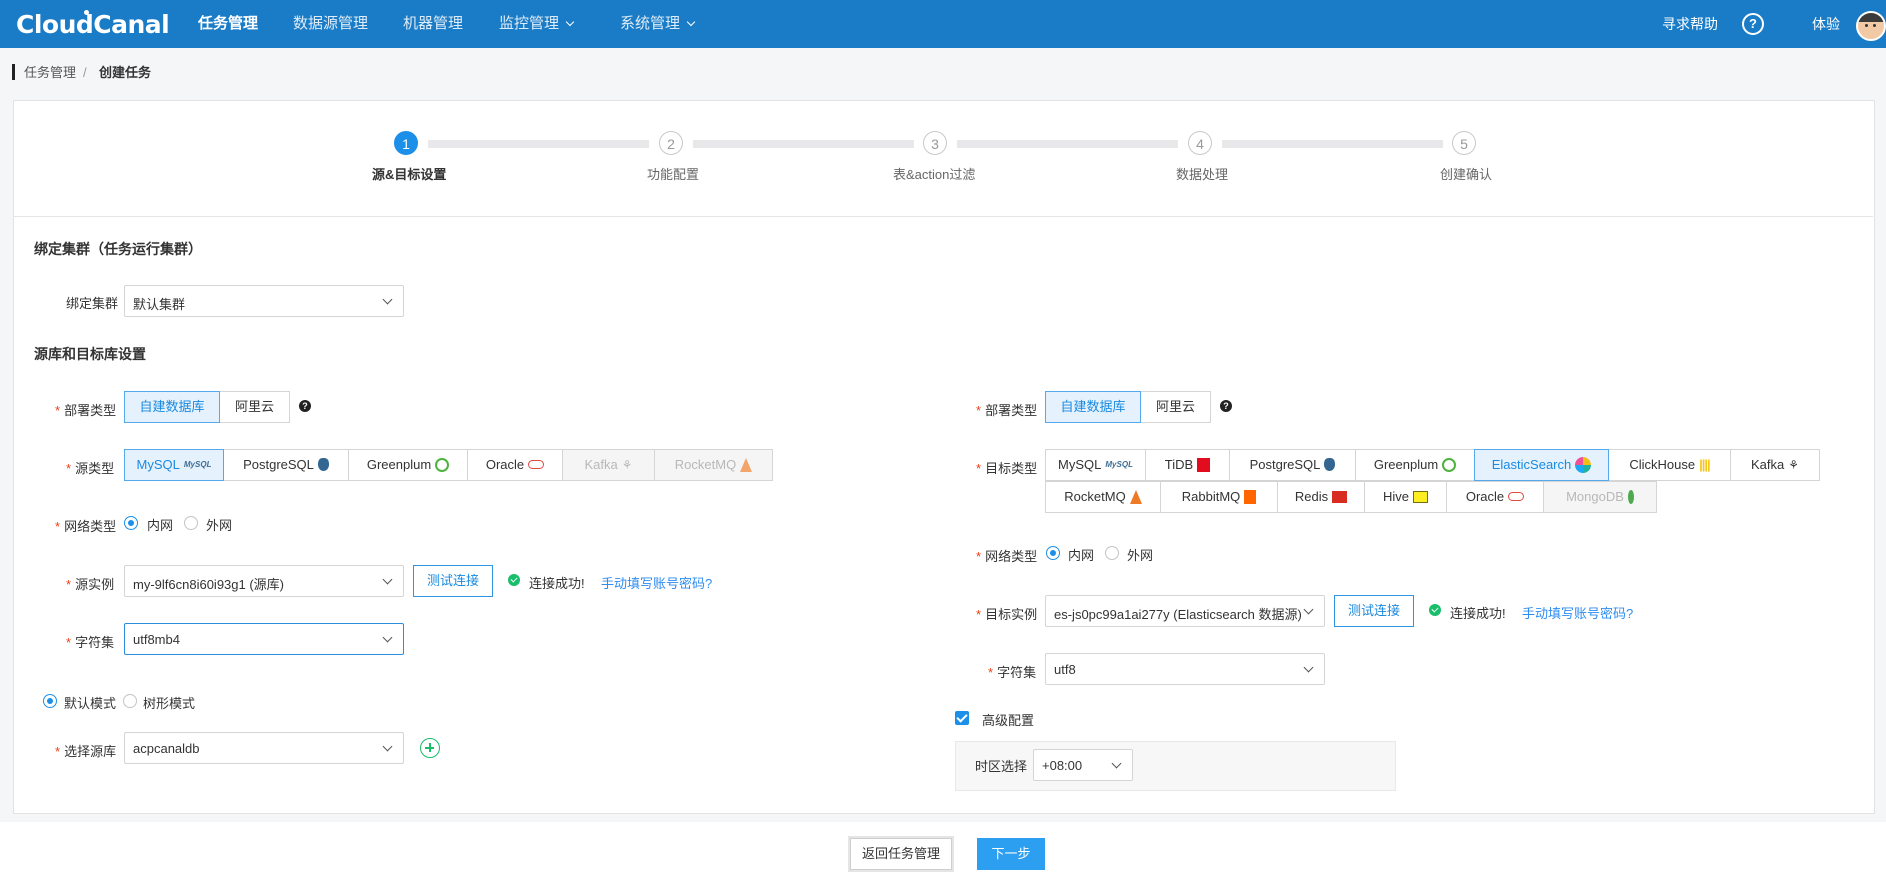  Describe the element at coordinates (671, 143) in the screenshot. I see `step-2-circle: 2` at that location.